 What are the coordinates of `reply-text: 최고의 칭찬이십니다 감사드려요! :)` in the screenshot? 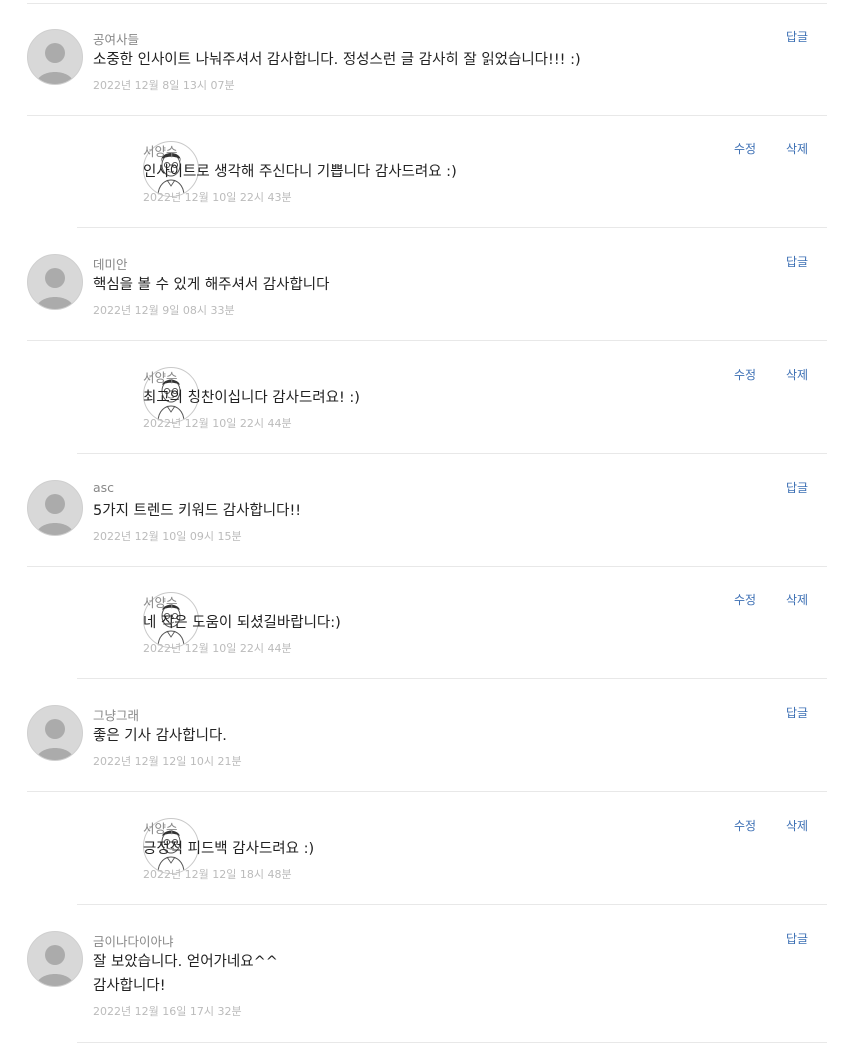 It's located at (251, 398).